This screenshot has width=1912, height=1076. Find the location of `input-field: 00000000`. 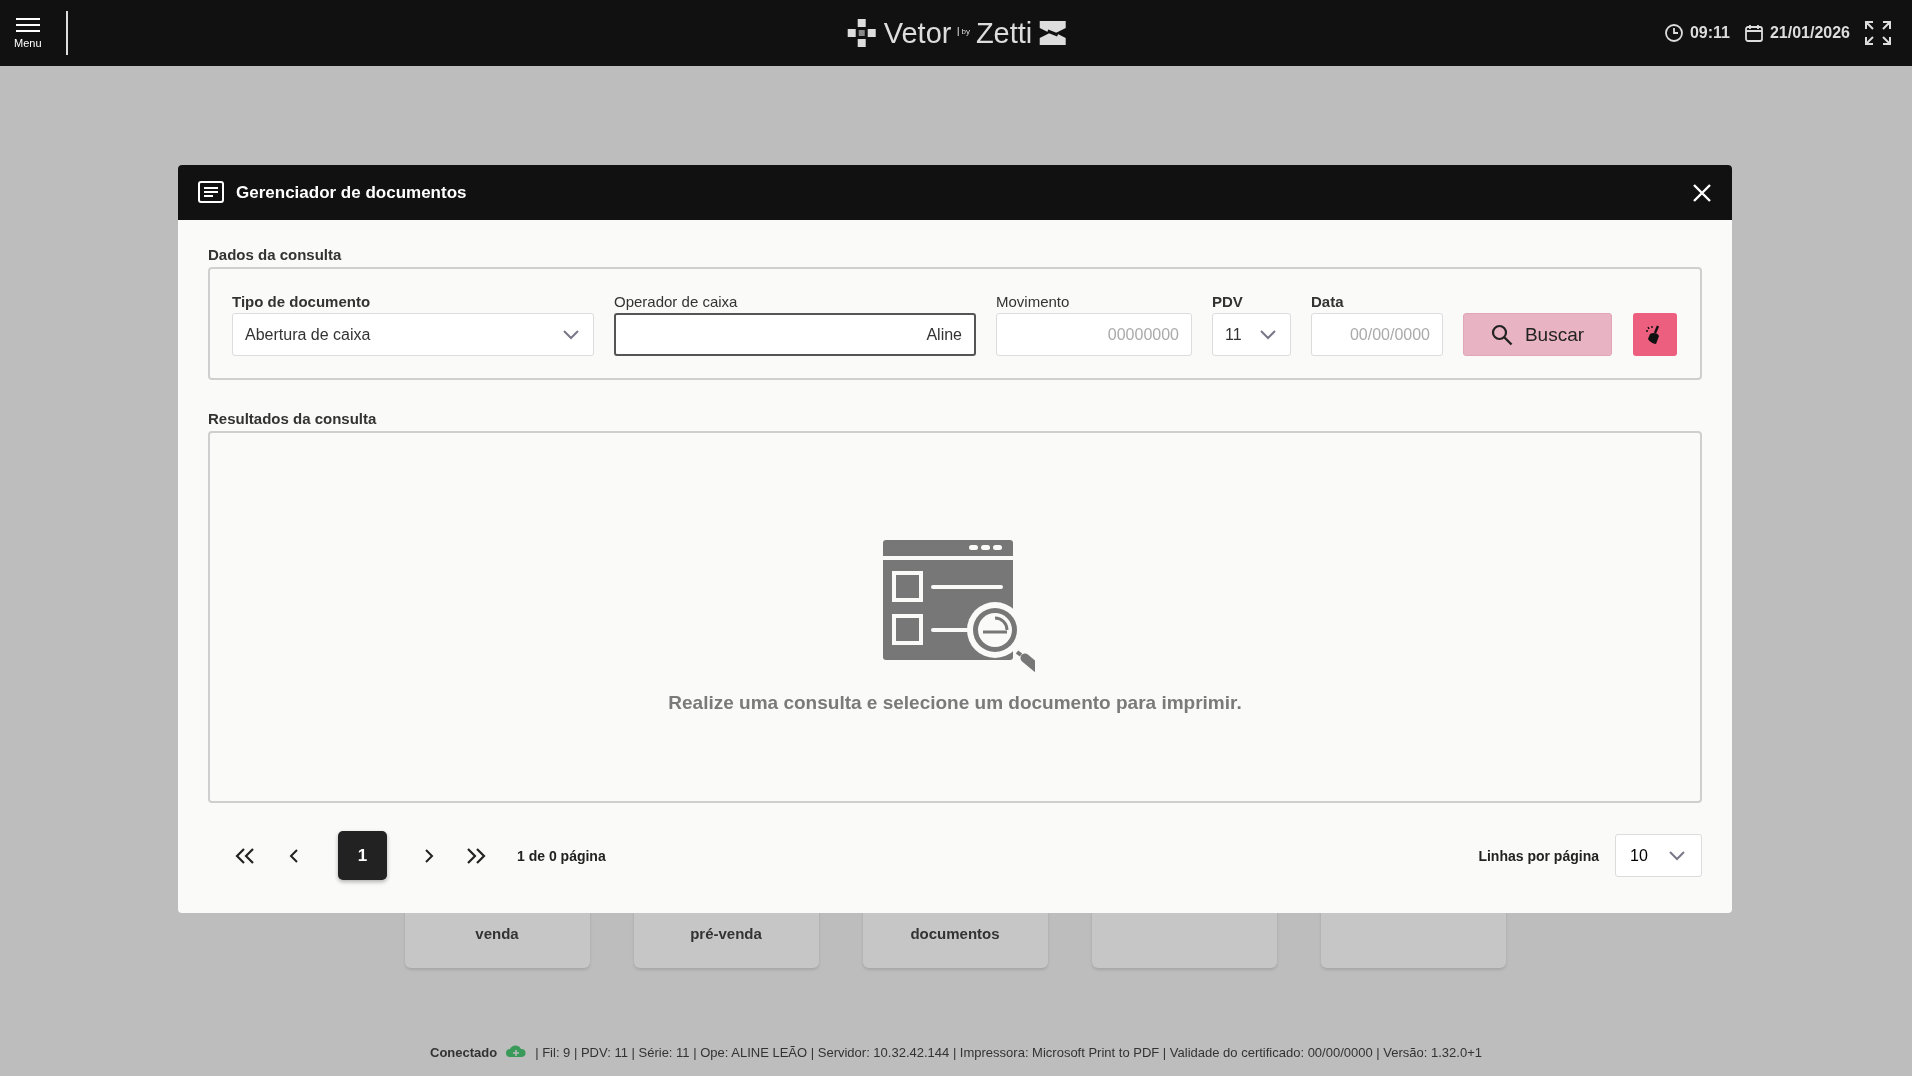

input-field: 00000000 is located at coordinates (1094, 334).